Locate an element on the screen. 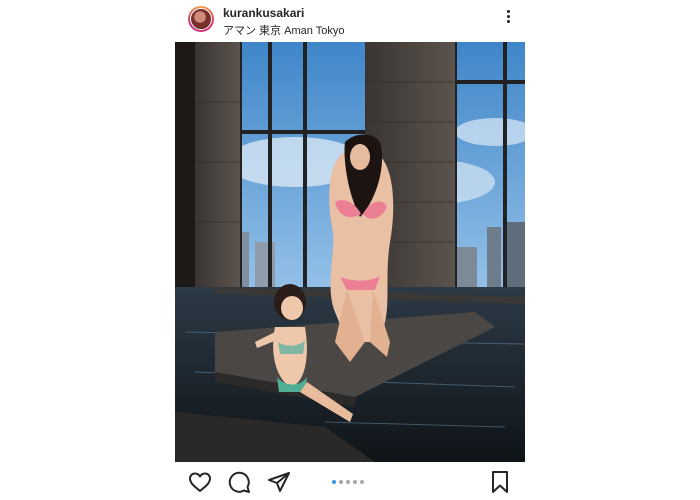 This screenshot has height=500, width=700. avatar is located at coordinates (201, 19).